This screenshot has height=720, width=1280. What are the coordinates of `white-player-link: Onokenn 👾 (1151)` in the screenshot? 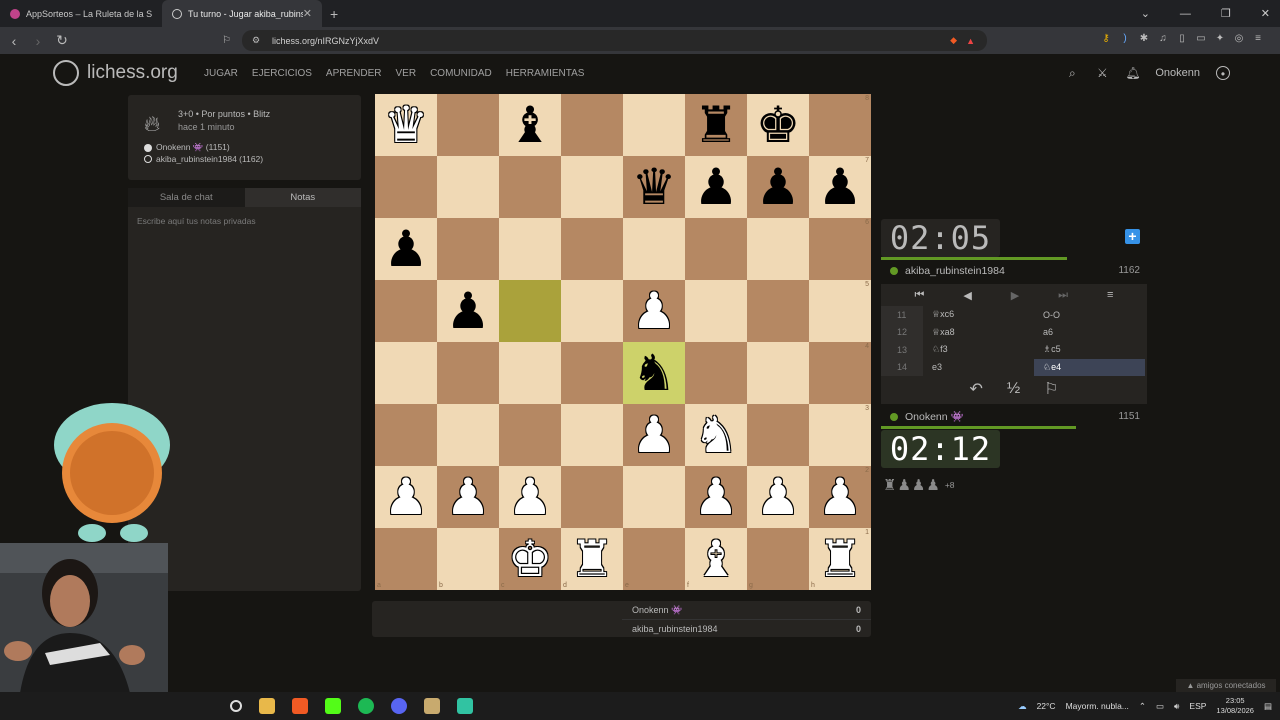 It's located at (187, 147).